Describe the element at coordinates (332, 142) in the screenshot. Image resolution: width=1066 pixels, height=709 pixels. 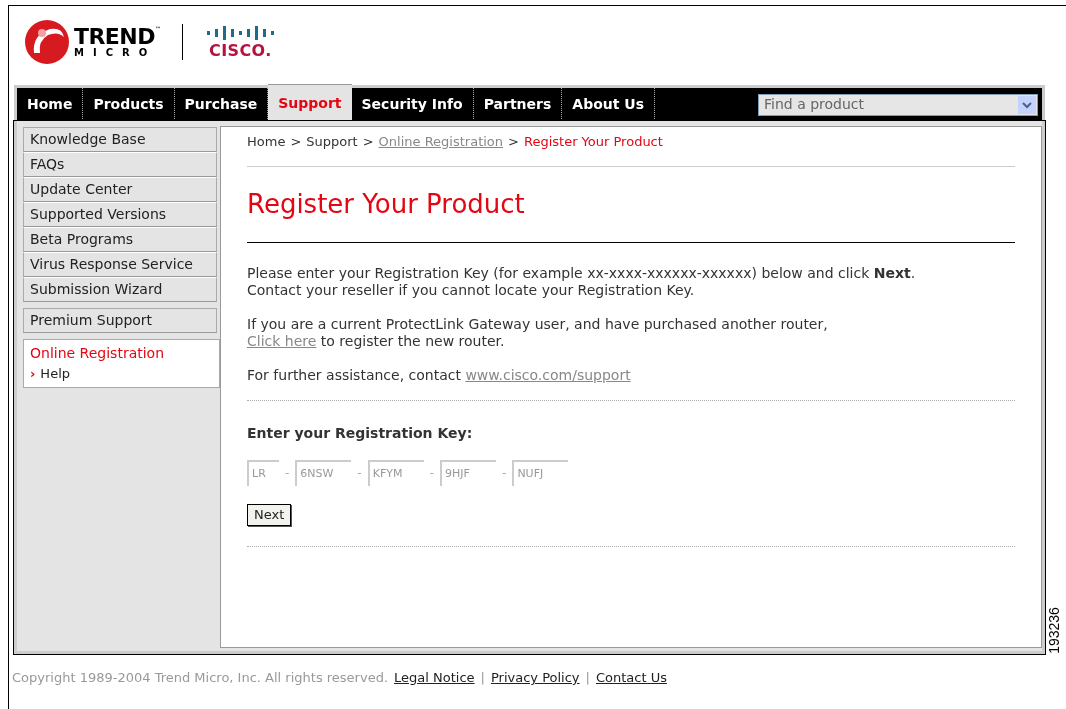
I see `breadcrumb-item: Support` at that location.